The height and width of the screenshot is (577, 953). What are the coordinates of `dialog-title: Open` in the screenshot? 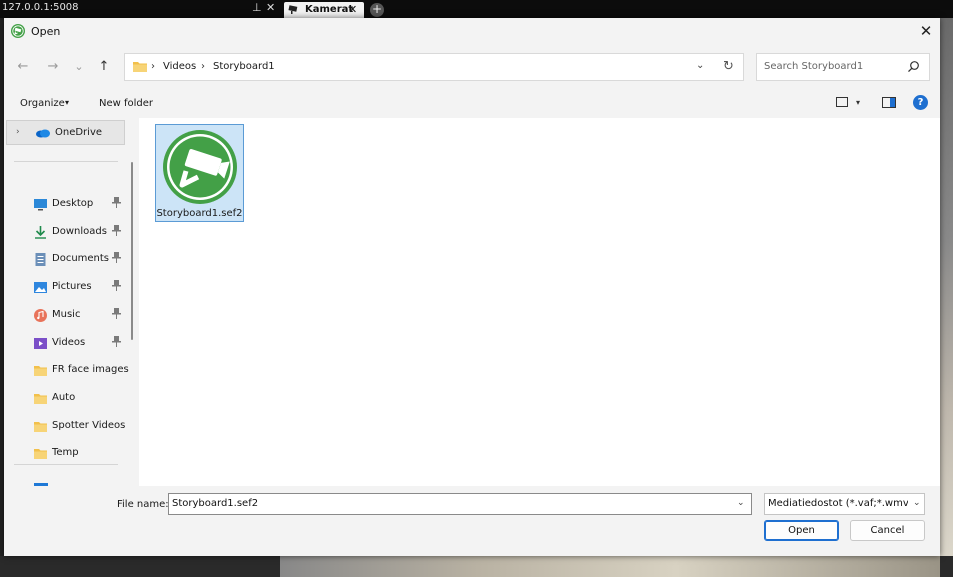 It's located at (46, 31).